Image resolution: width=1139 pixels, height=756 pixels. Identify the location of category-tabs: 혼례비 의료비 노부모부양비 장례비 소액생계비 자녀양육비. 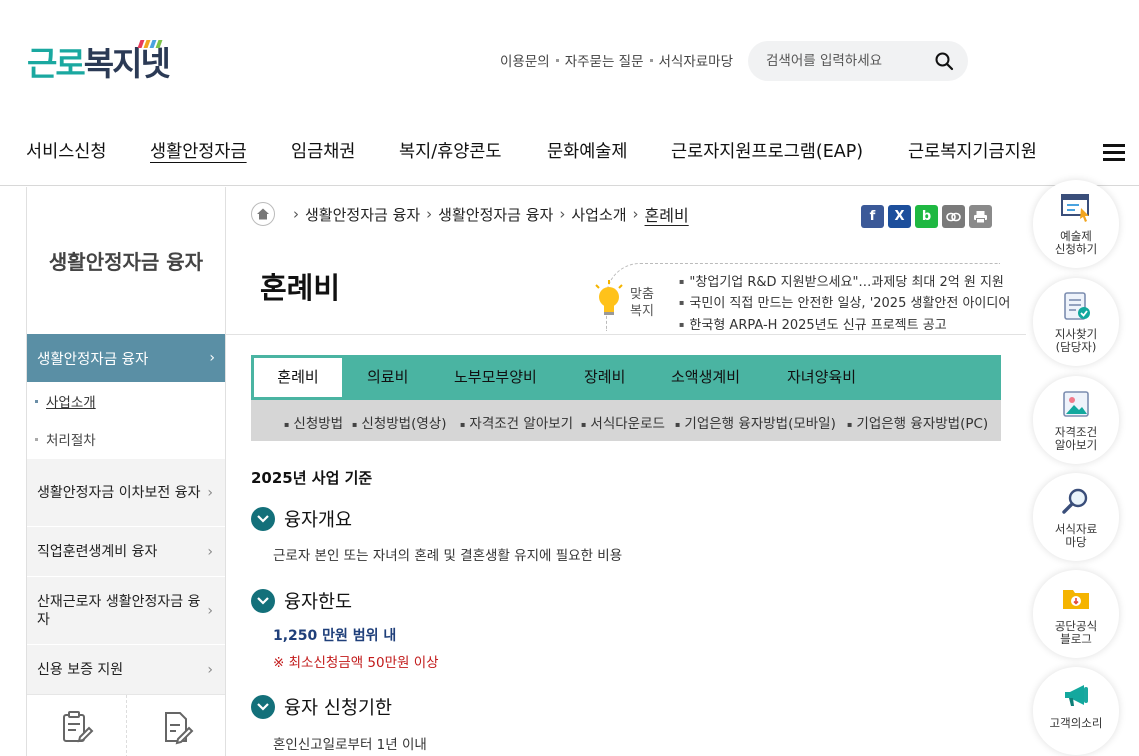
(626, 377).